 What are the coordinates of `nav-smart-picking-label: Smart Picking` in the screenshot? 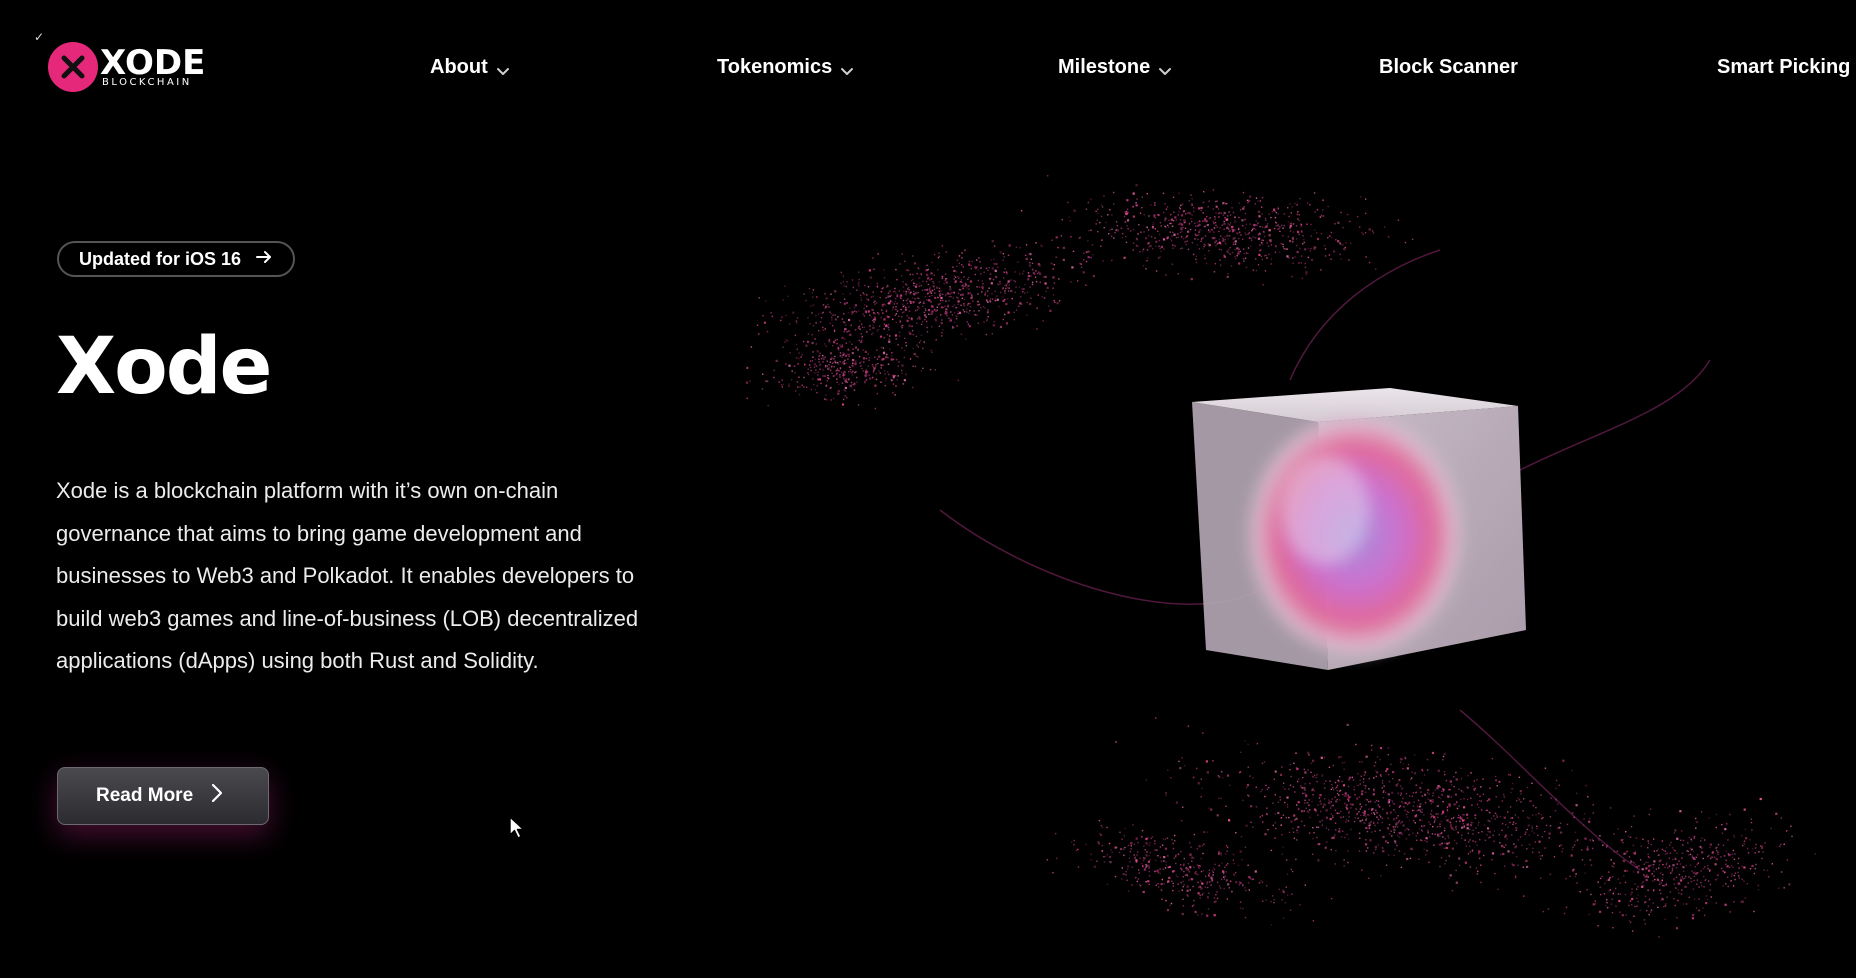 It's located at (1784, 67).